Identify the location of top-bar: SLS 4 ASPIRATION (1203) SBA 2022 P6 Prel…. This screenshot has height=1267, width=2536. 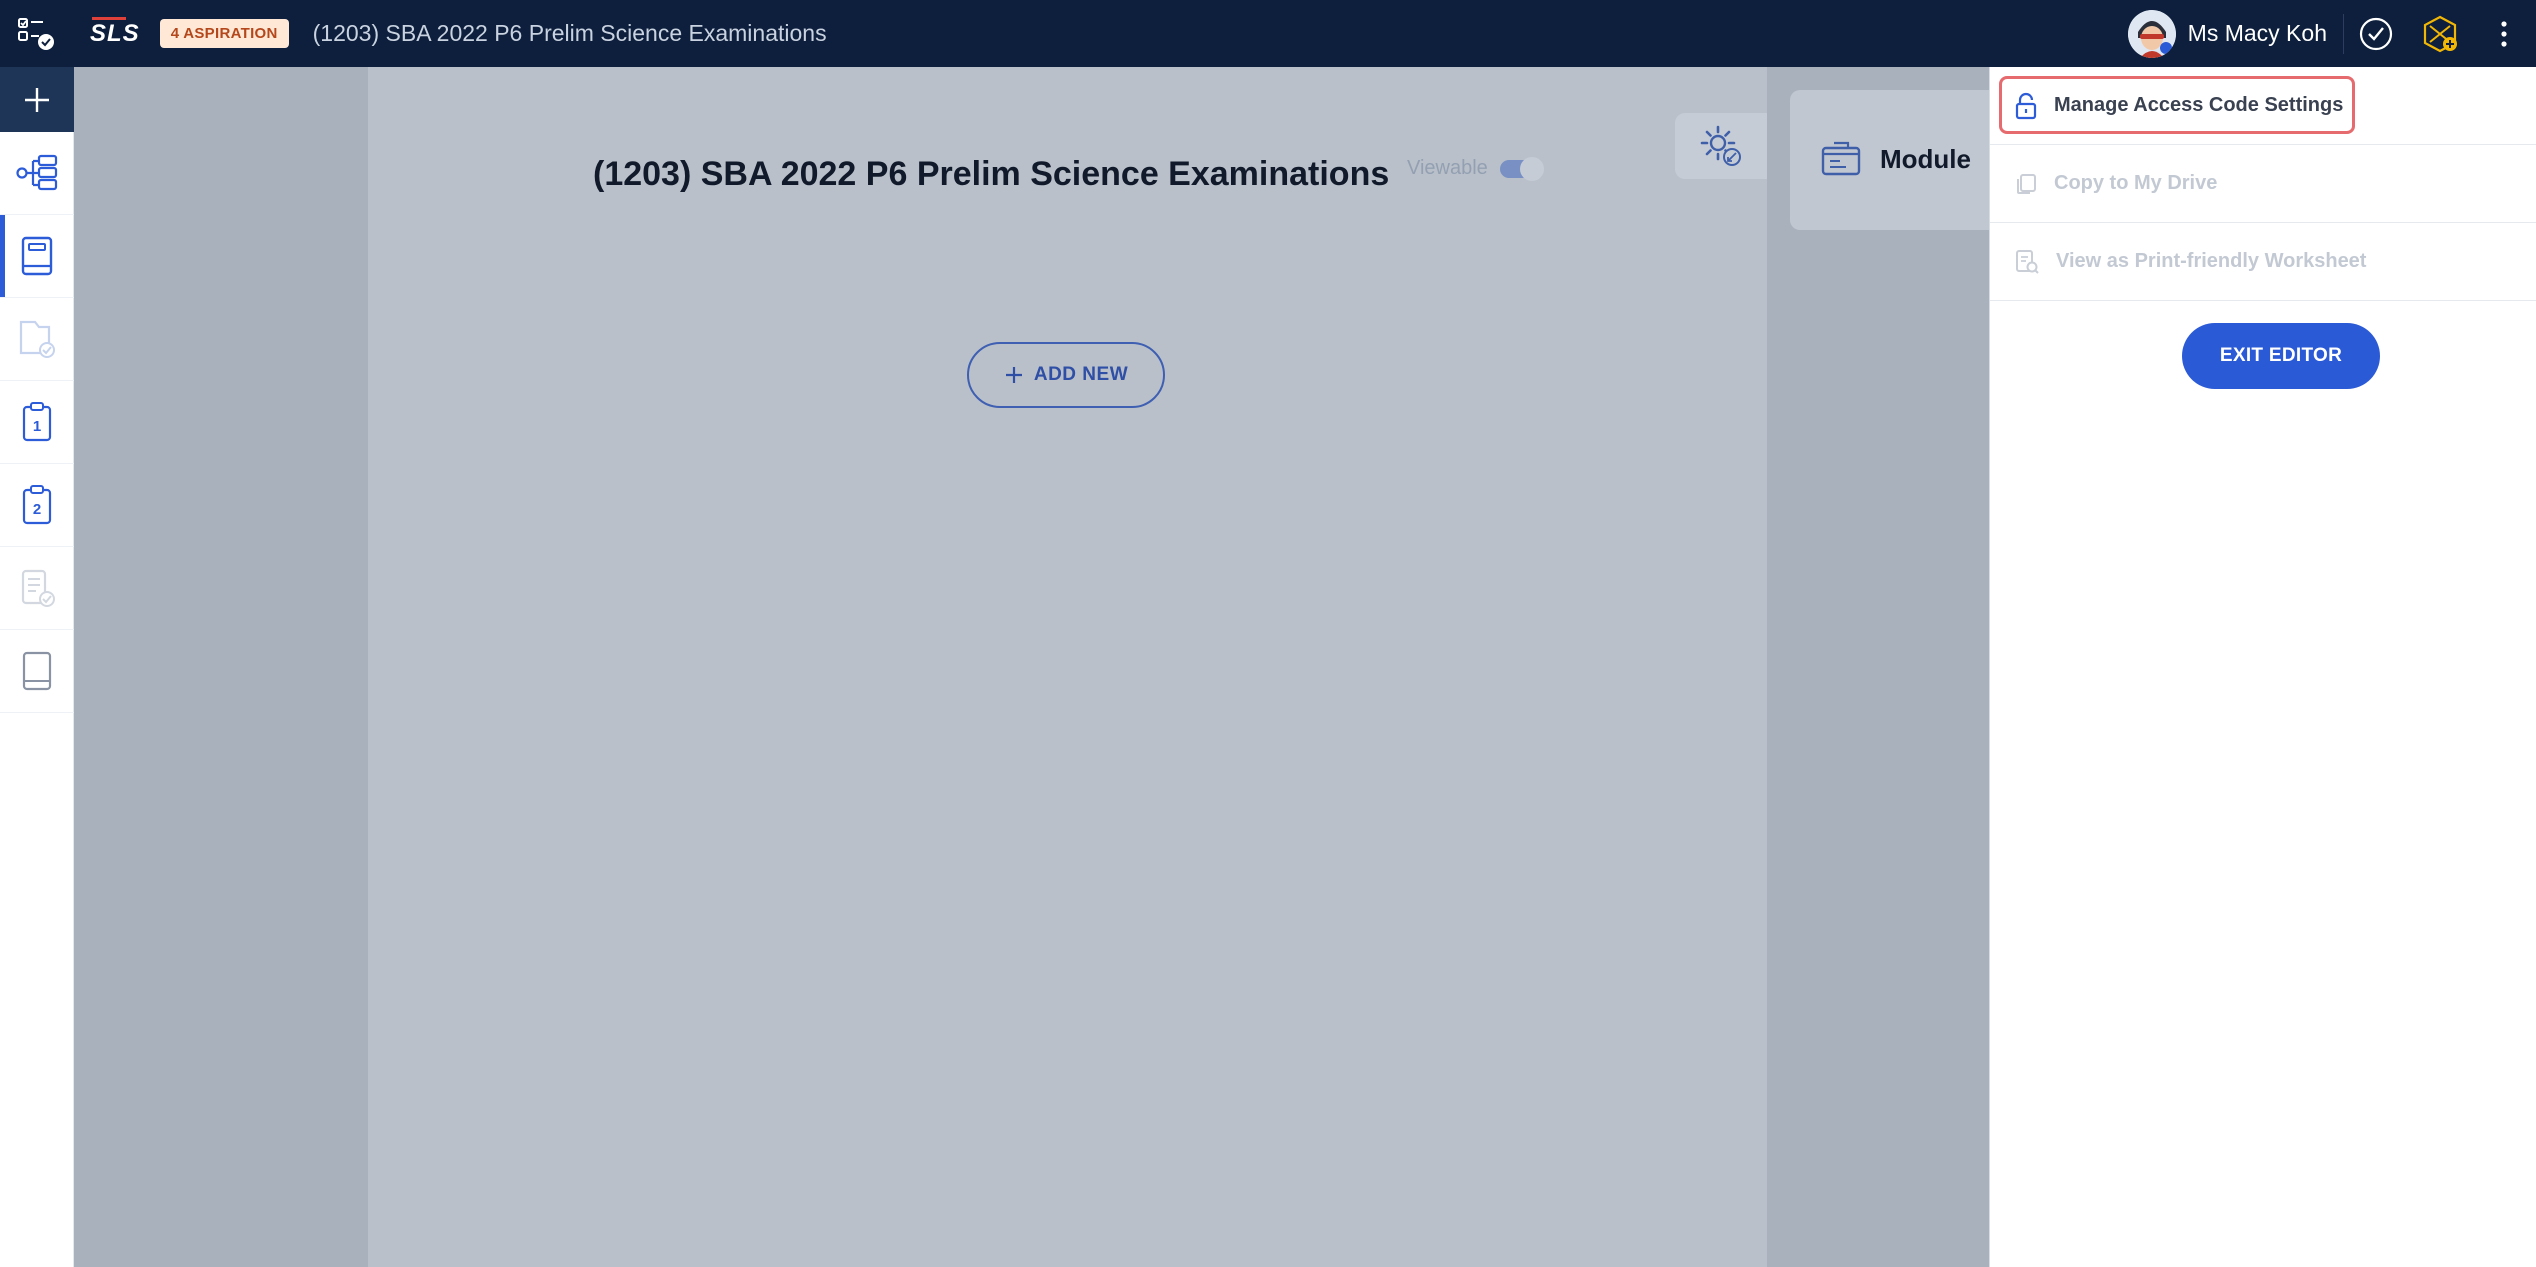
(1268, 33).